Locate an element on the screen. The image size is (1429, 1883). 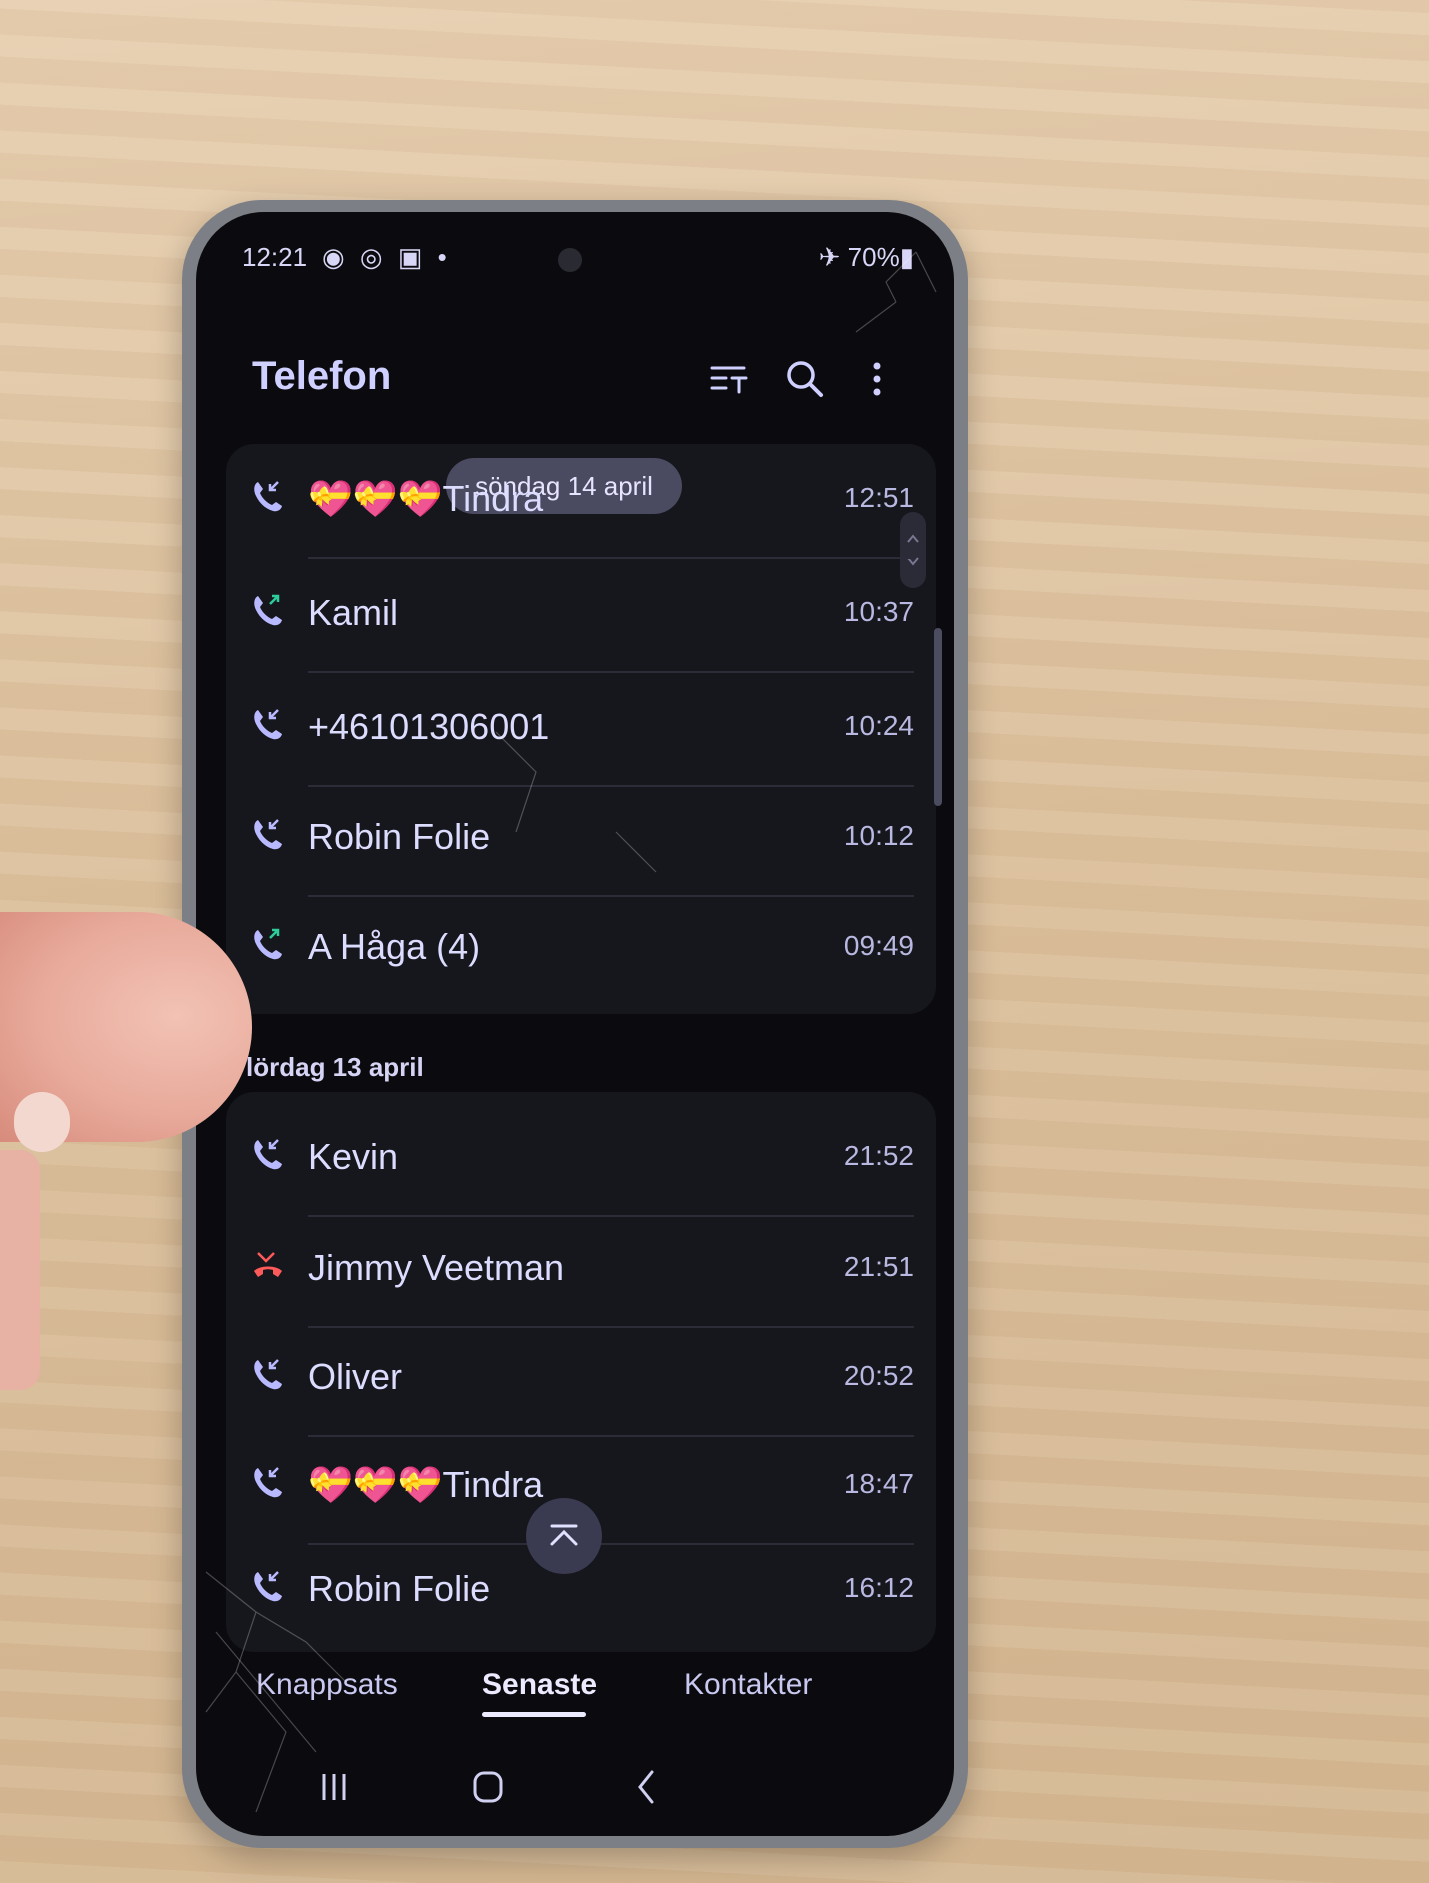
date-header: lördag 13 april is located at coordinates (335, 1067).